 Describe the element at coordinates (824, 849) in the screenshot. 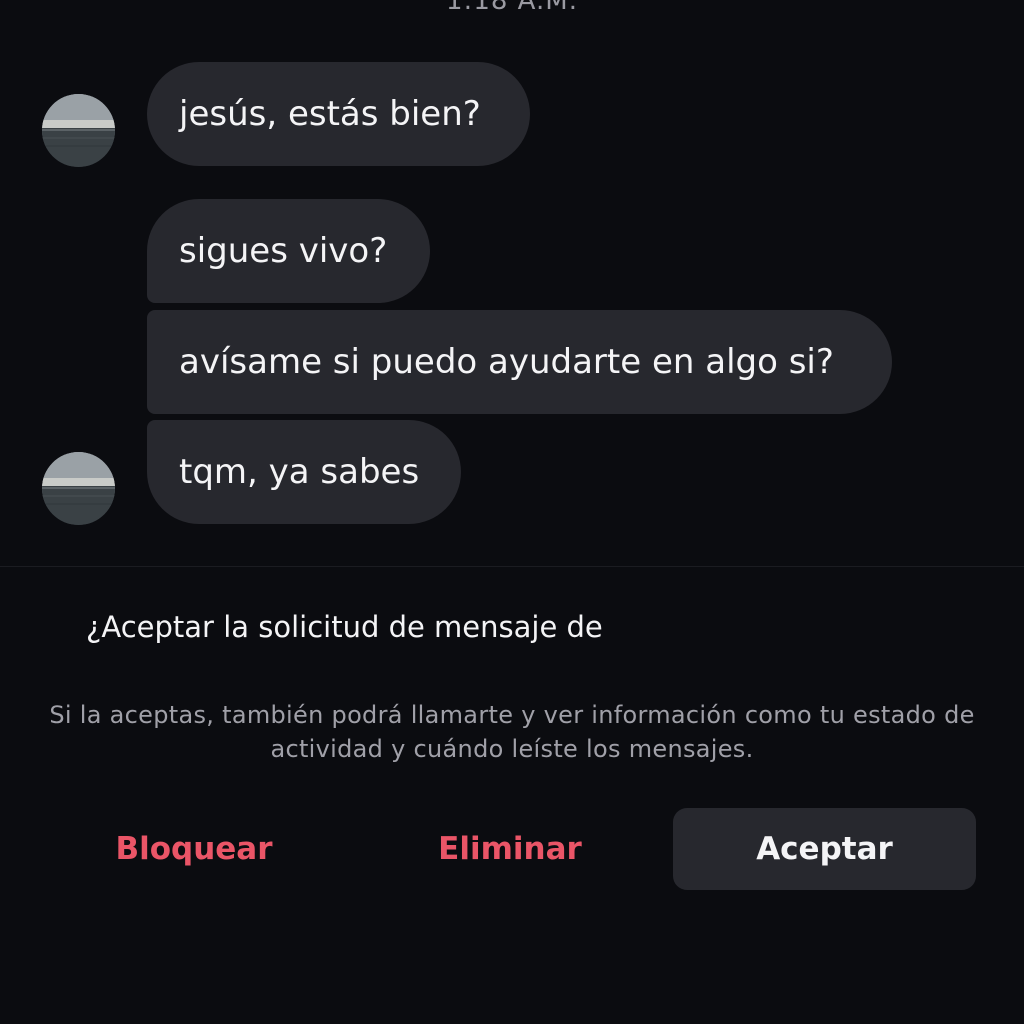

I see `accept-button: Aceptar` at that location.